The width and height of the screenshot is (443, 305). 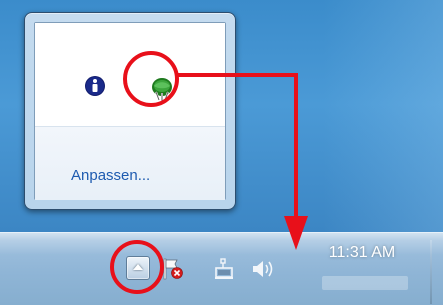 What do you see at coordinates (225, 271) in the screenshot?
I see `network-icon` at bounding box center [225, 271].